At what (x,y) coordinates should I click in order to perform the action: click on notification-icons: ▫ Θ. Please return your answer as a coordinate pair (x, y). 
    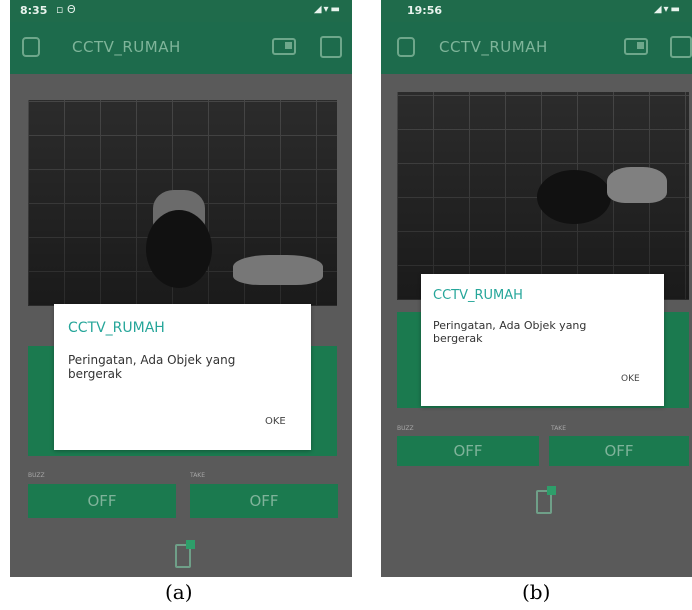
    Looking at the image, I should click on (66, 9).